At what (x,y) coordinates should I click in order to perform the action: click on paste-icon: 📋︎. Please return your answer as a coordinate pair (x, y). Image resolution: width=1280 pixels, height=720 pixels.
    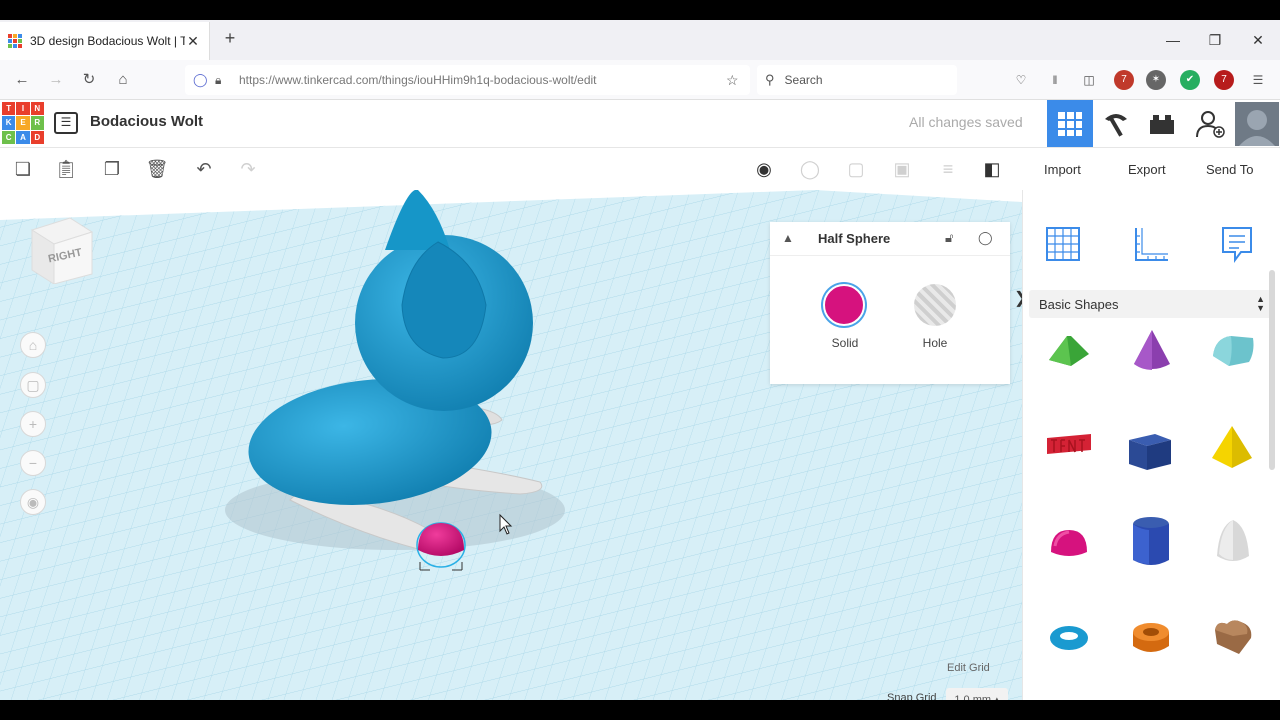
    Looking at the image, I should click on (66, 169).